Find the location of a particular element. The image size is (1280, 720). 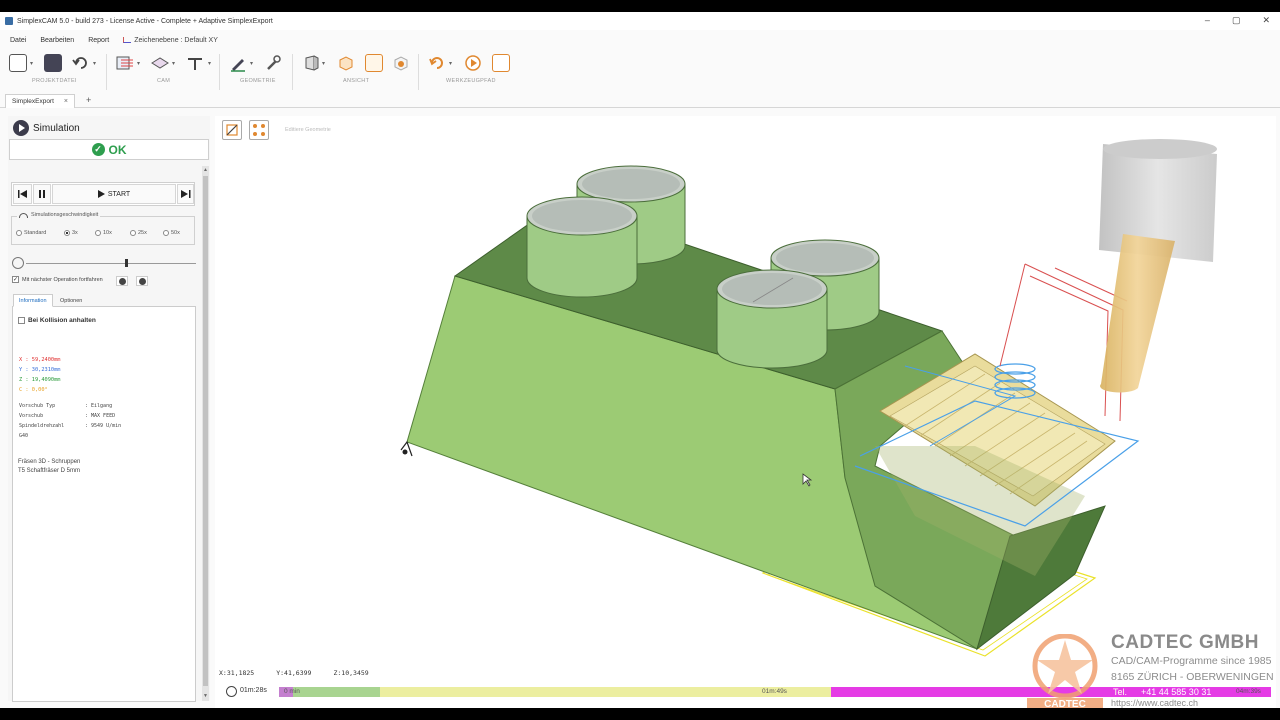

menu-datei: Datei is located at coordinates (18, 40).